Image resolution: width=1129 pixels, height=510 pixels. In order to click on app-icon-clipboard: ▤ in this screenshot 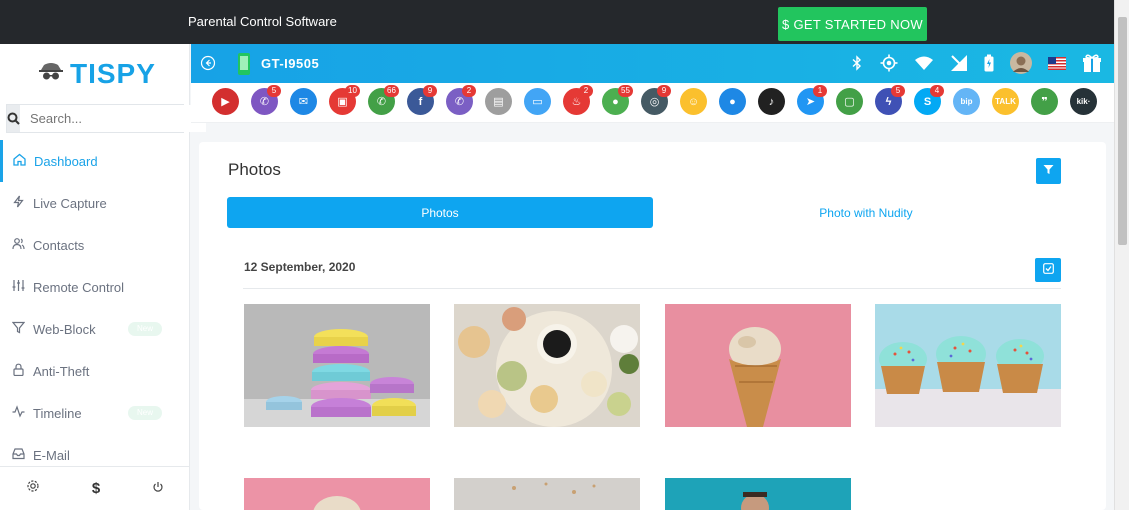, I will do `click(498, 101)`.